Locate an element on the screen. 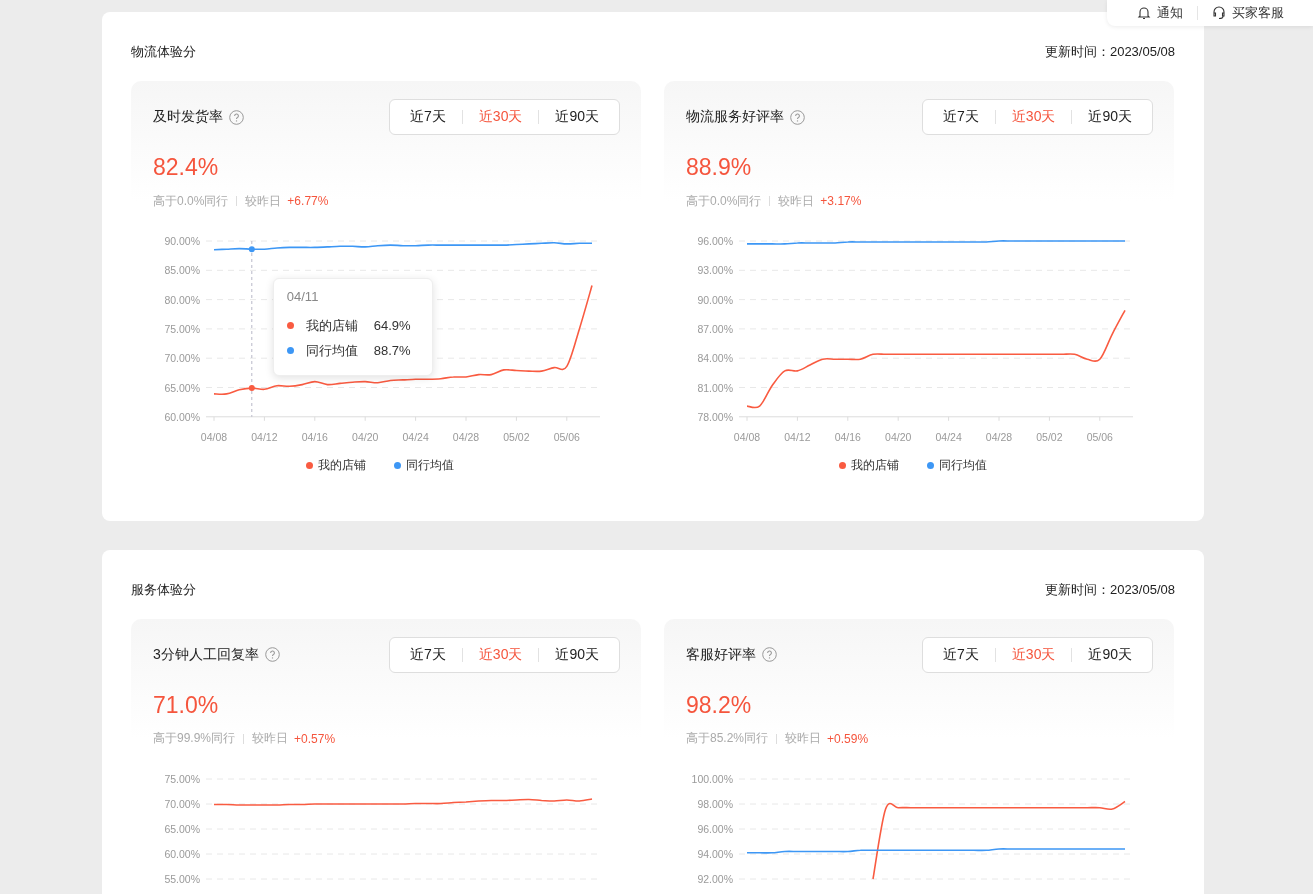  y-axis-label: 78.00% is located at coordinates (715, 416).